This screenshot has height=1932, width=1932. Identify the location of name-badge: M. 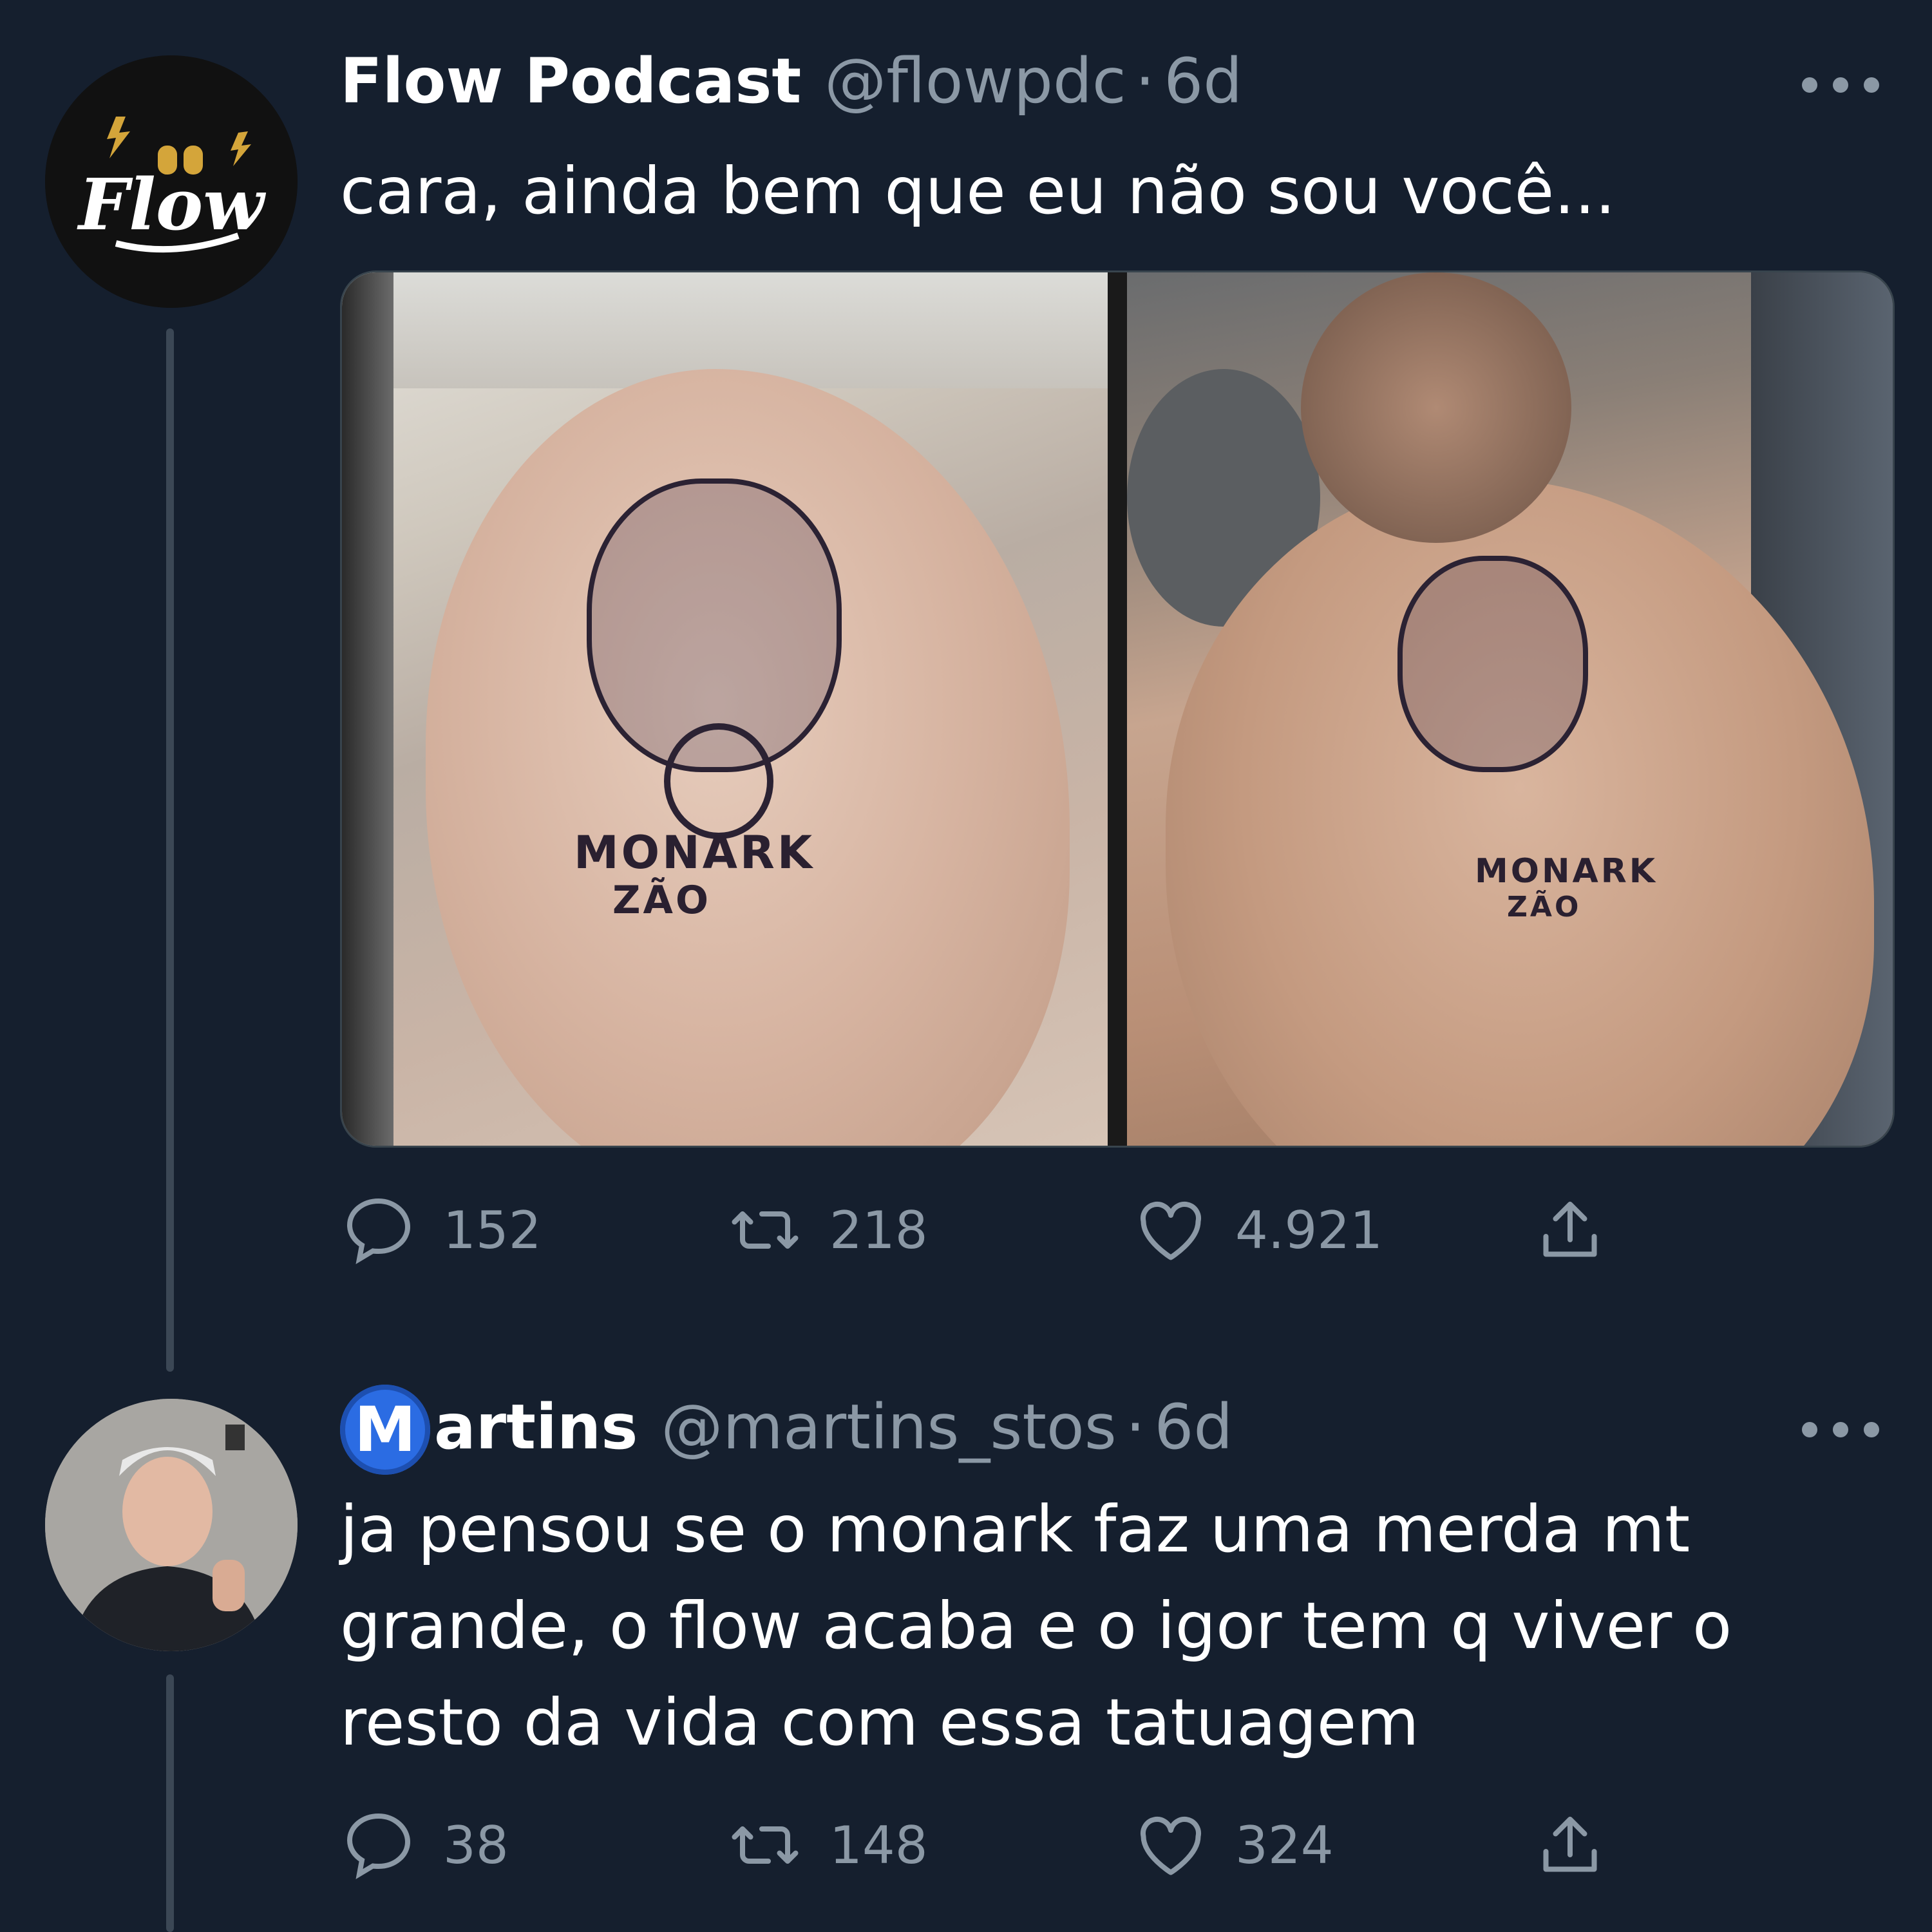
(385, 1430).